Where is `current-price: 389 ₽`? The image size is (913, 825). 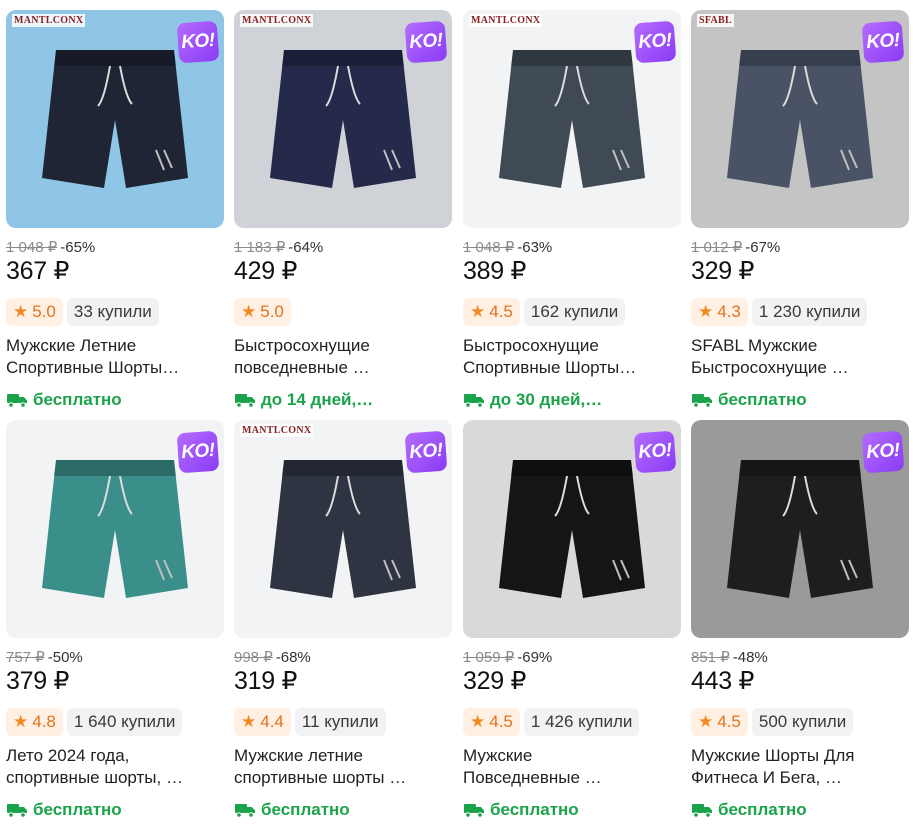
current-price: 389 ₽ is located at coordinates (495, 271).